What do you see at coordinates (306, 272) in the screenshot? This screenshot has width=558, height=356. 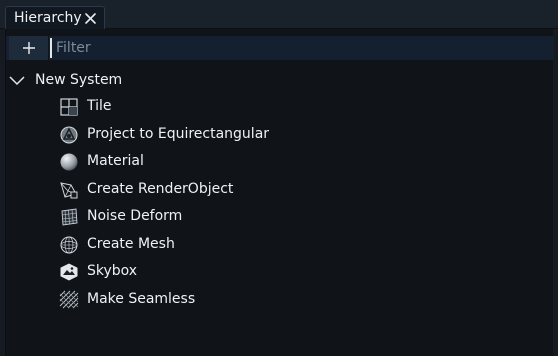 I see `tree-item-skybox: Skybox` at bounding box center [306, 272].